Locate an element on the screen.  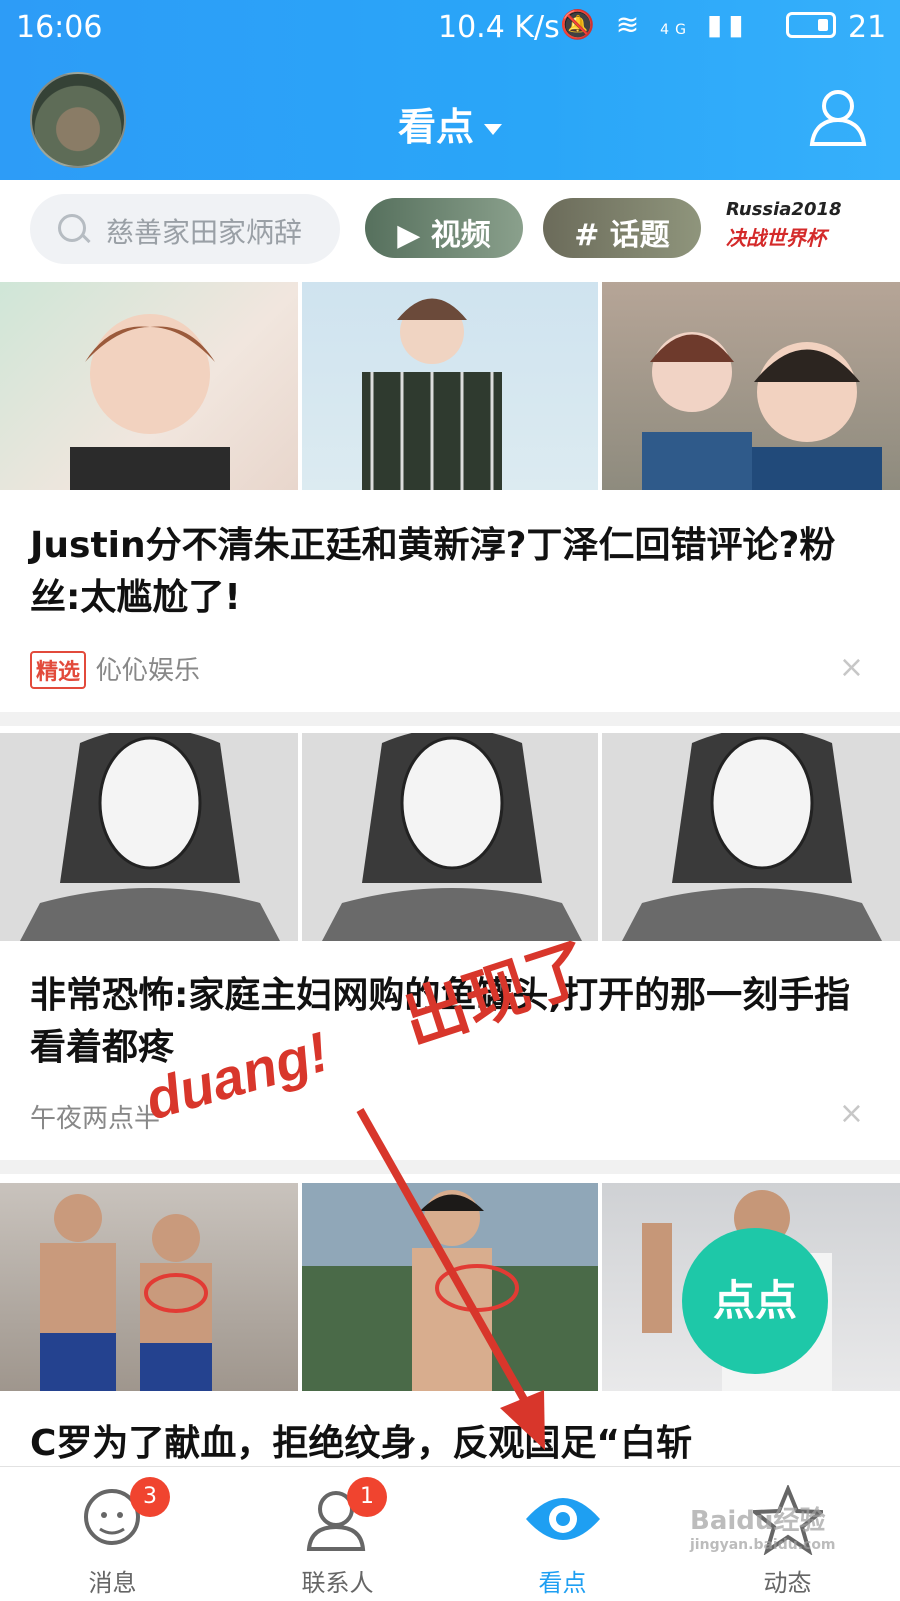
chip-video: ▶ 视频 is located at coordinates (444, 228).